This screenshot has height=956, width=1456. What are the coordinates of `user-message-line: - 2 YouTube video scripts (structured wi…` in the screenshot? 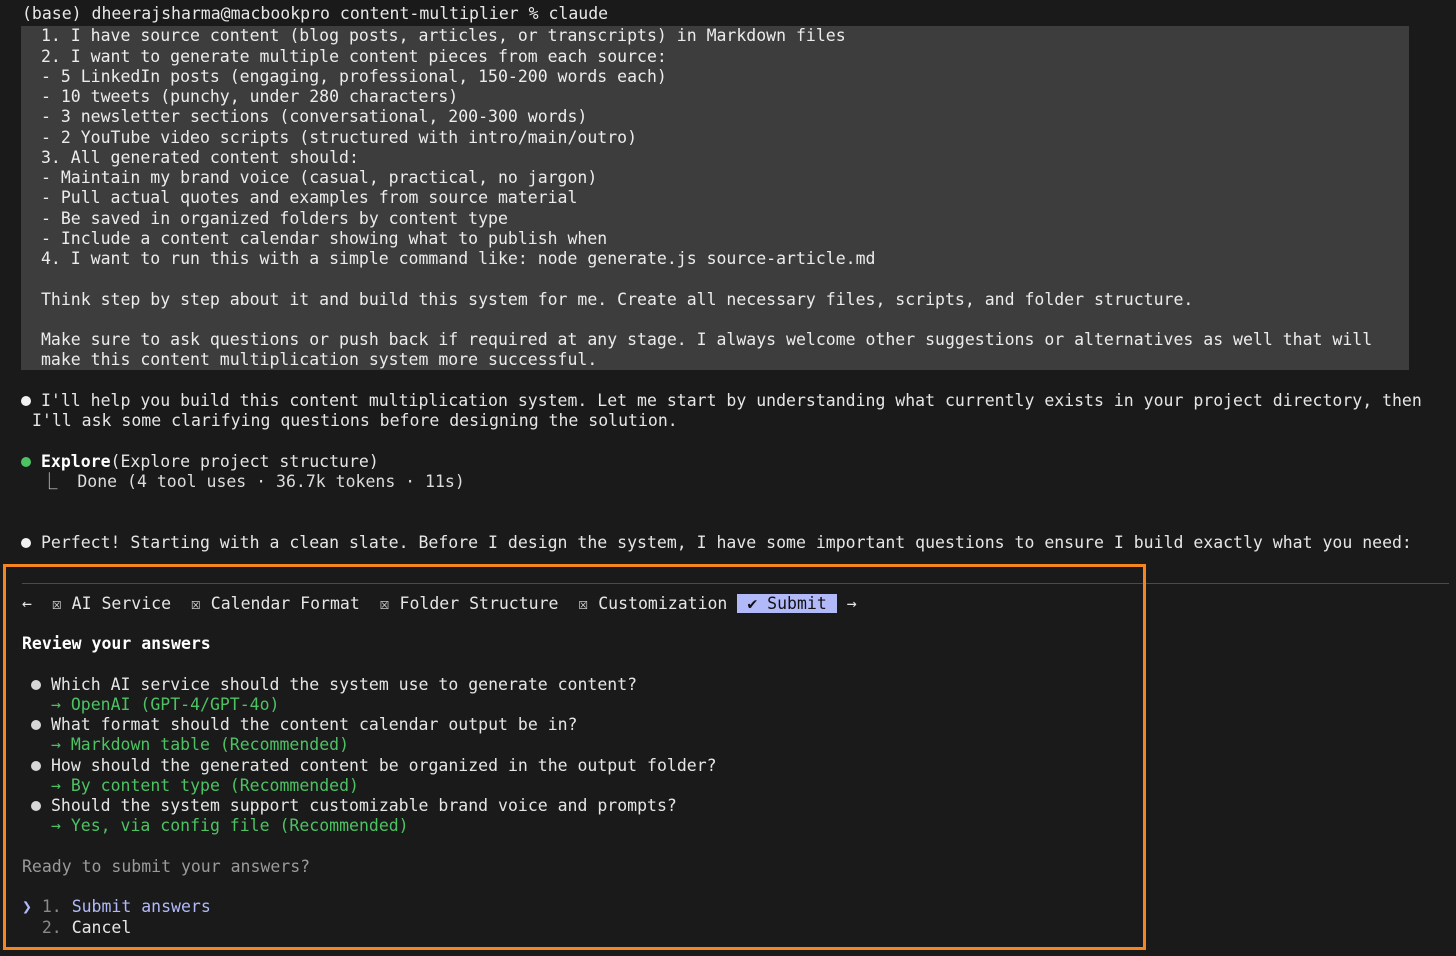 It's located at (339, 137).